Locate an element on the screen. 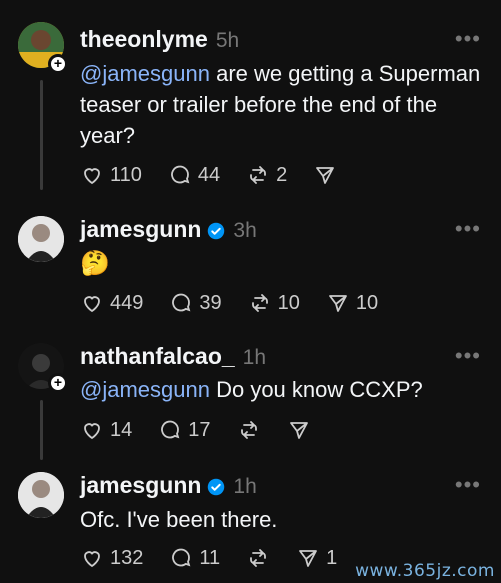  action-bar: 110 44 2 is located at coordinates (221, 175).